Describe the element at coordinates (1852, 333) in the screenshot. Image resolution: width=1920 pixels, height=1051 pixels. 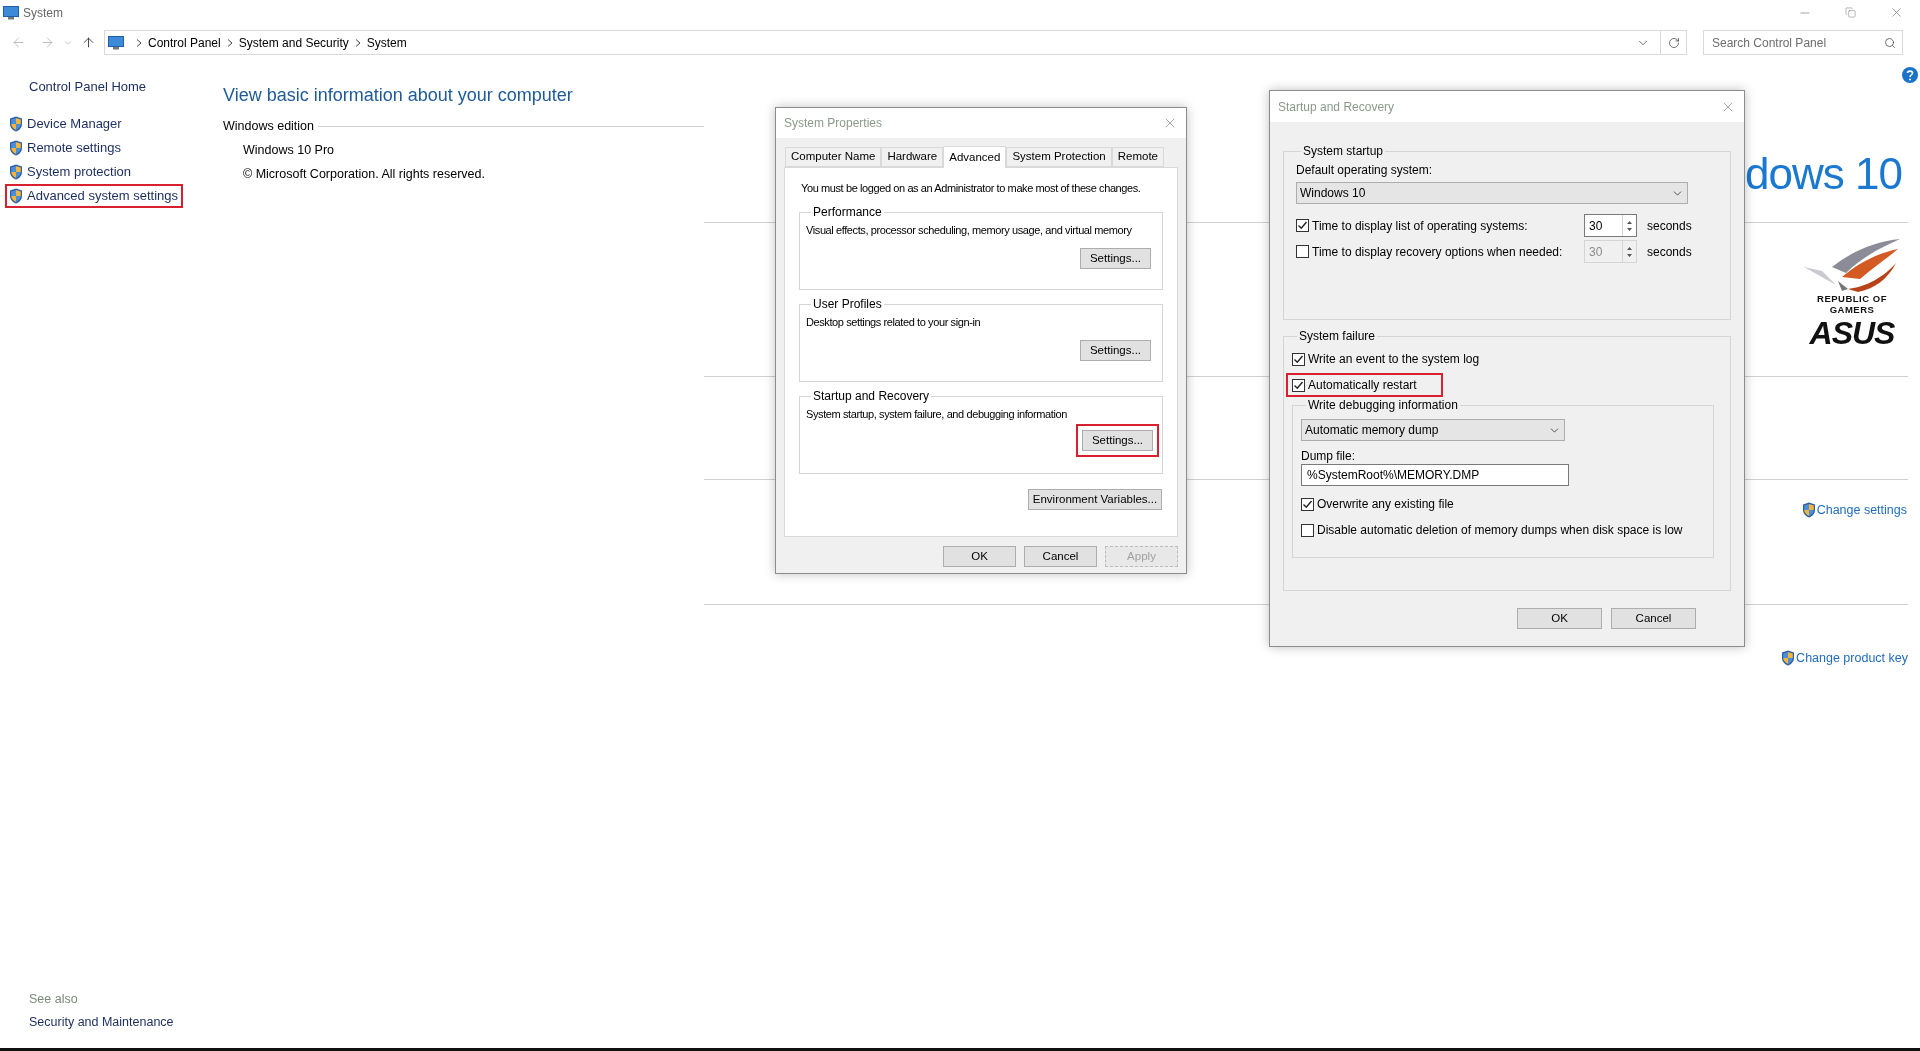
I see `brand-name: ASUS` at that location.